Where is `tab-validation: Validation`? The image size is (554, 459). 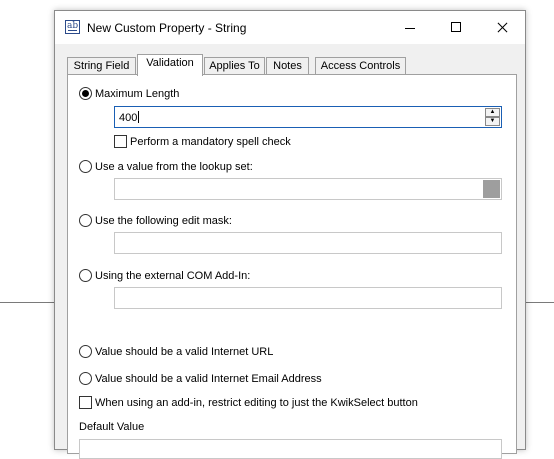 tab-validation: Validation is located at coordinates (170, 65).